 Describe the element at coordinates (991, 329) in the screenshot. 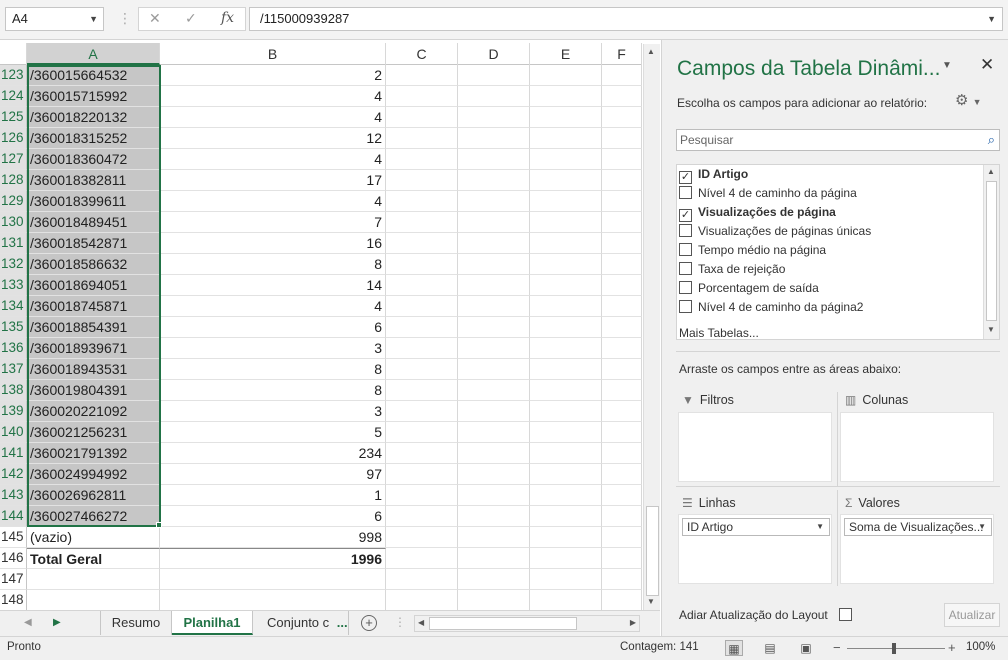

I see `scroll-down-icon: ▼` at that location.